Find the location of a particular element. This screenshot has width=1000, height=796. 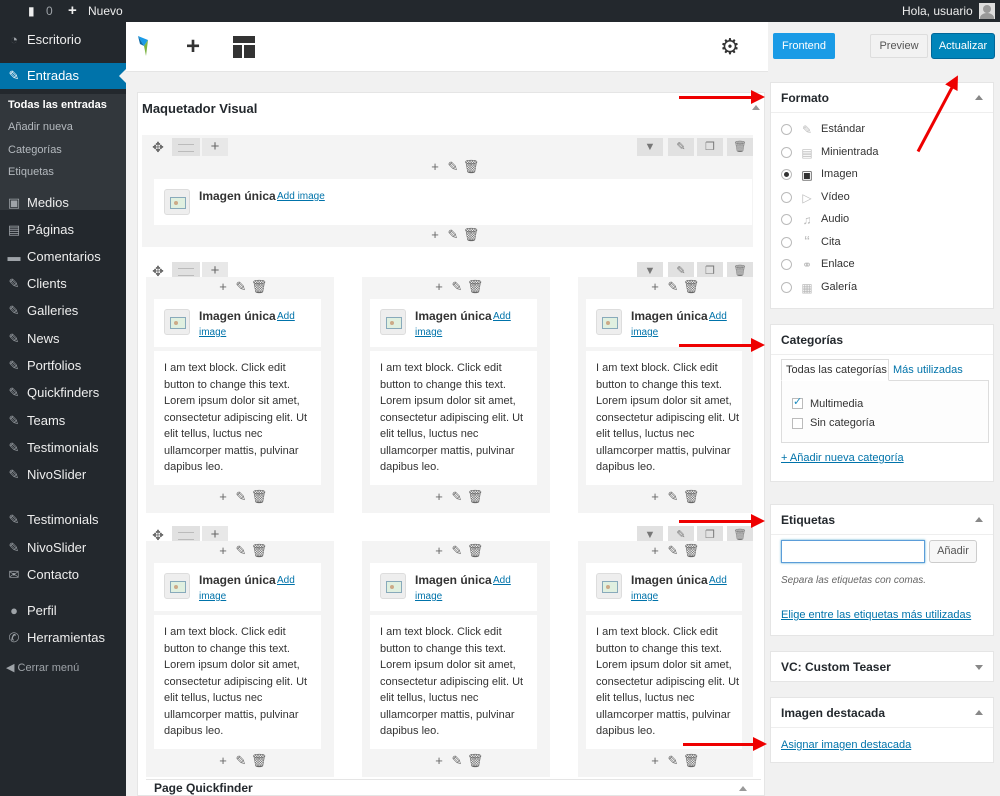

metabox-header: Imagen destacada is located at coordinates (882, 713).